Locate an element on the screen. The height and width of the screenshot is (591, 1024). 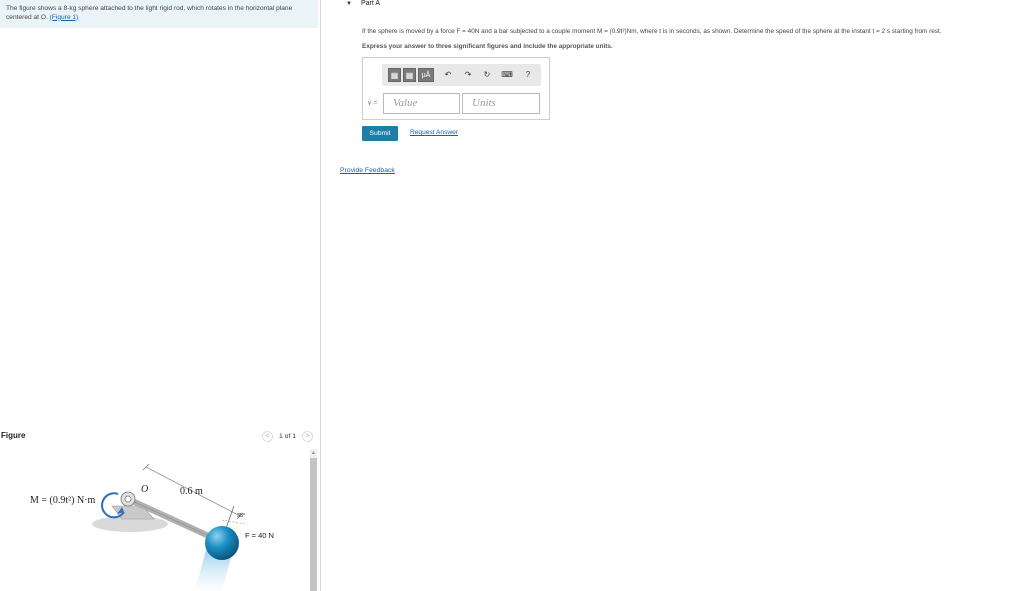
angle-label: 35° is located at coordinates (241, 516).